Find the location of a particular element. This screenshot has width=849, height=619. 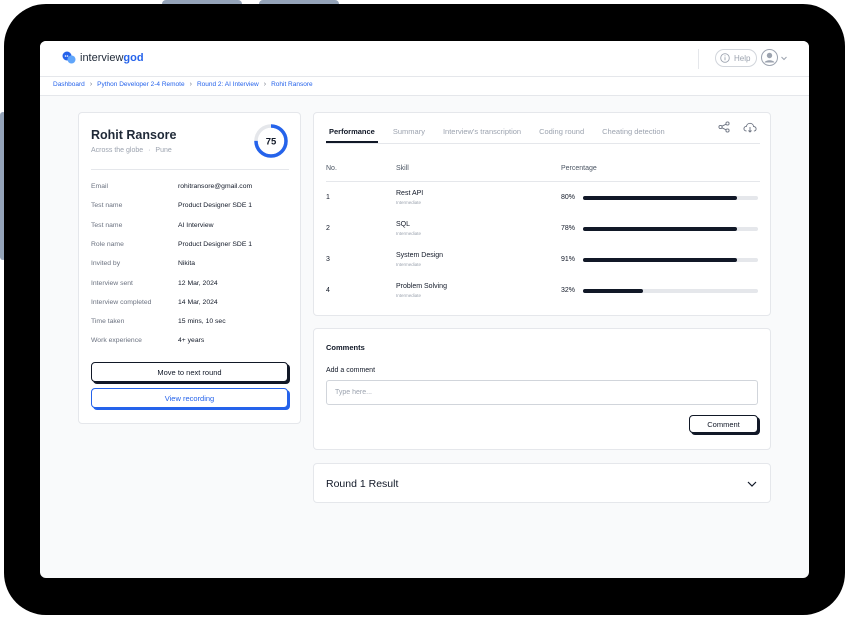

help-label: Help is located at coordinates (742, 58).